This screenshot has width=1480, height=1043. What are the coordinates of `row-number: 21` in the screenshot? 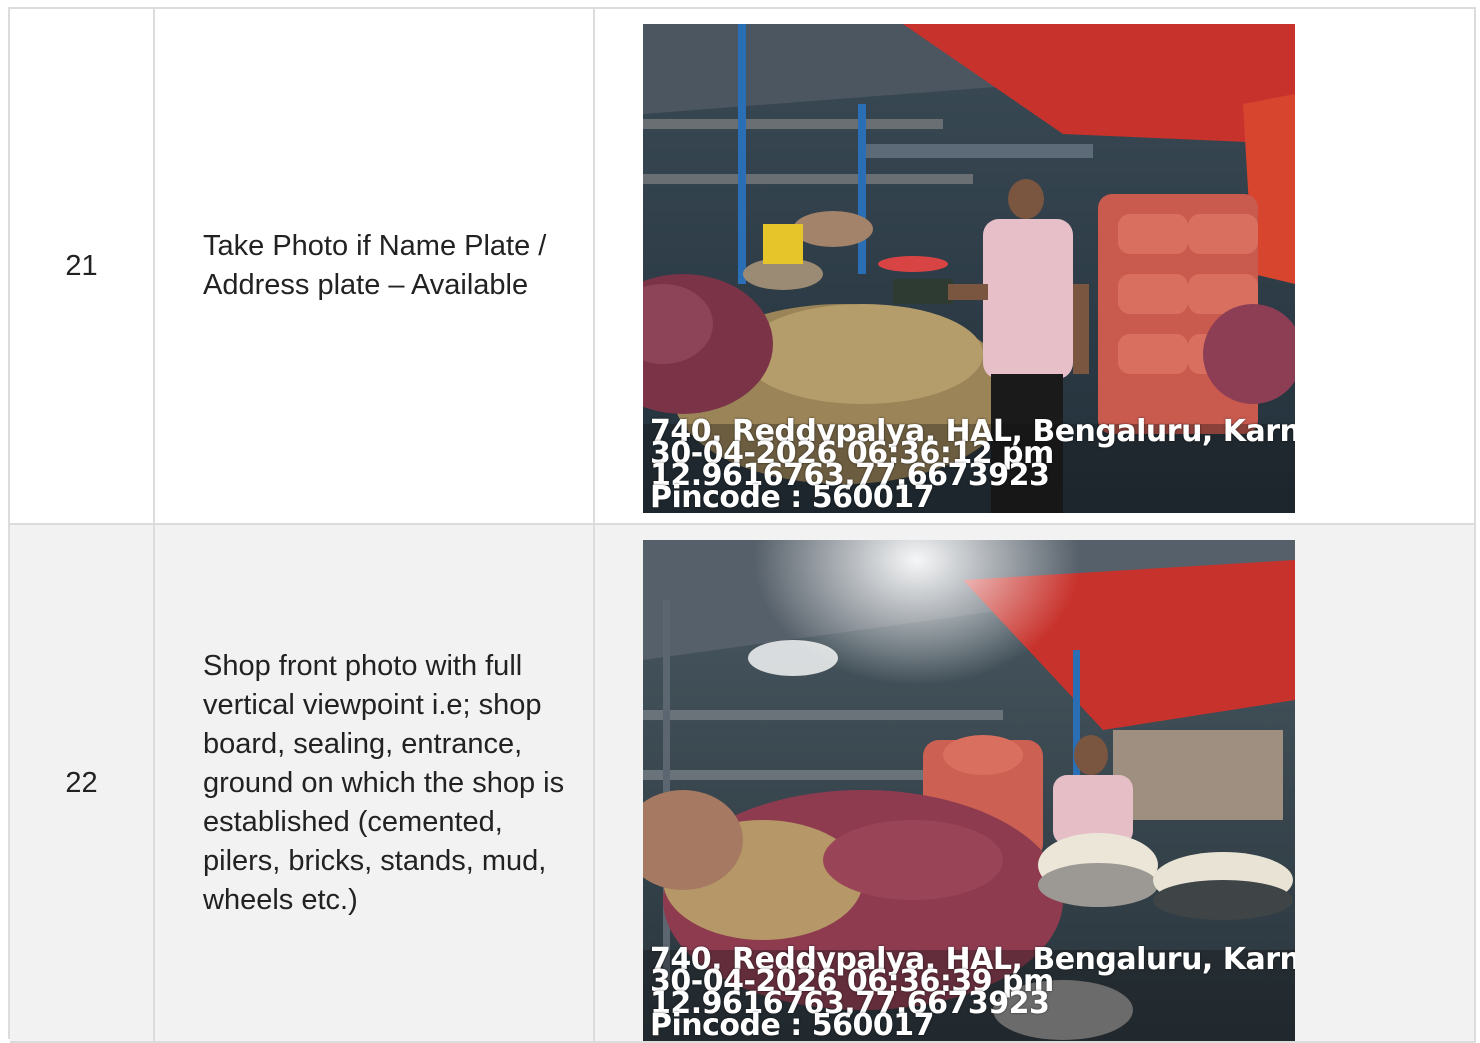 It's located at (81, 265).